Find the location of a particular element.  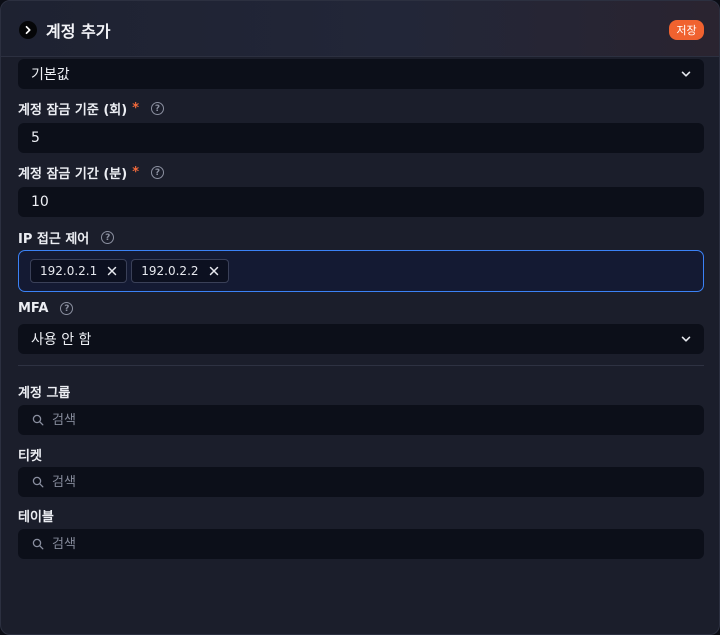

preset-value: 기본값 is located at coordinates (50, 75).